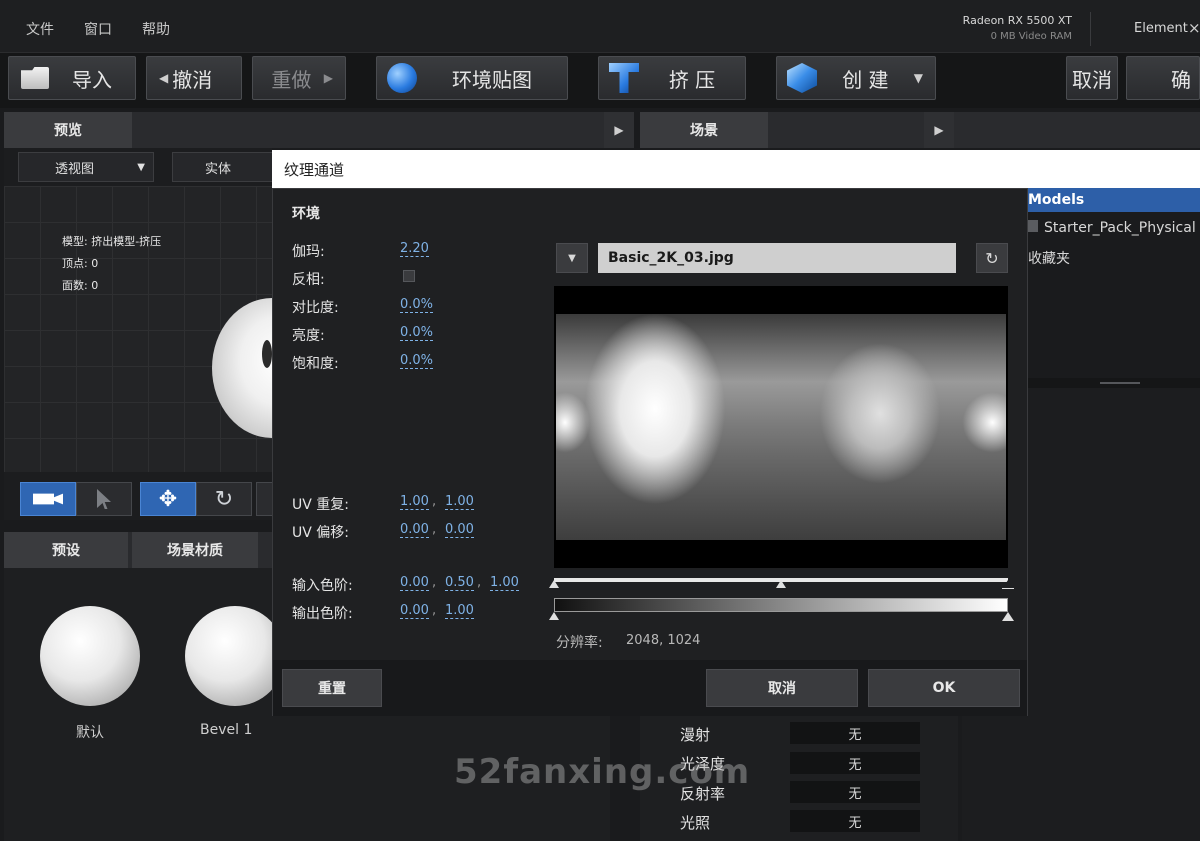 Image resolution: width=1200 pixels, height=841 pixels. What do you see at coordinates (459, 583) in the screenshot?
I see `input-level-mid: 0.50` at bounding box center [459, 583].